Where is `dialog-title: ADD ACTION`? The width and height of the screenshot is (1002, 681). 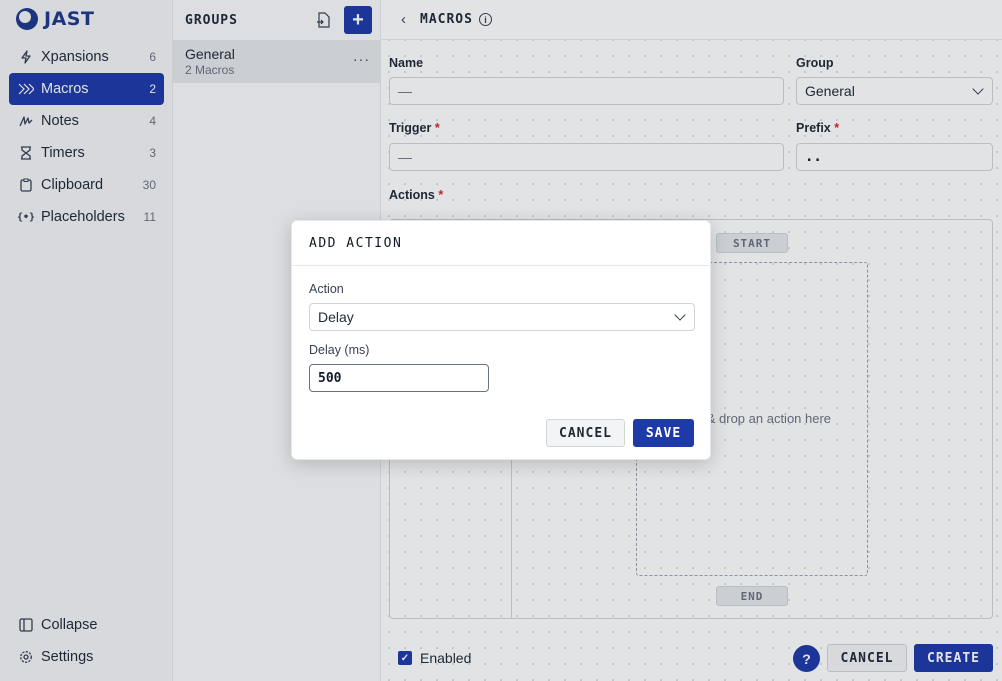
dialog-title: ADD ACTION is located at coordinates (501, 243).